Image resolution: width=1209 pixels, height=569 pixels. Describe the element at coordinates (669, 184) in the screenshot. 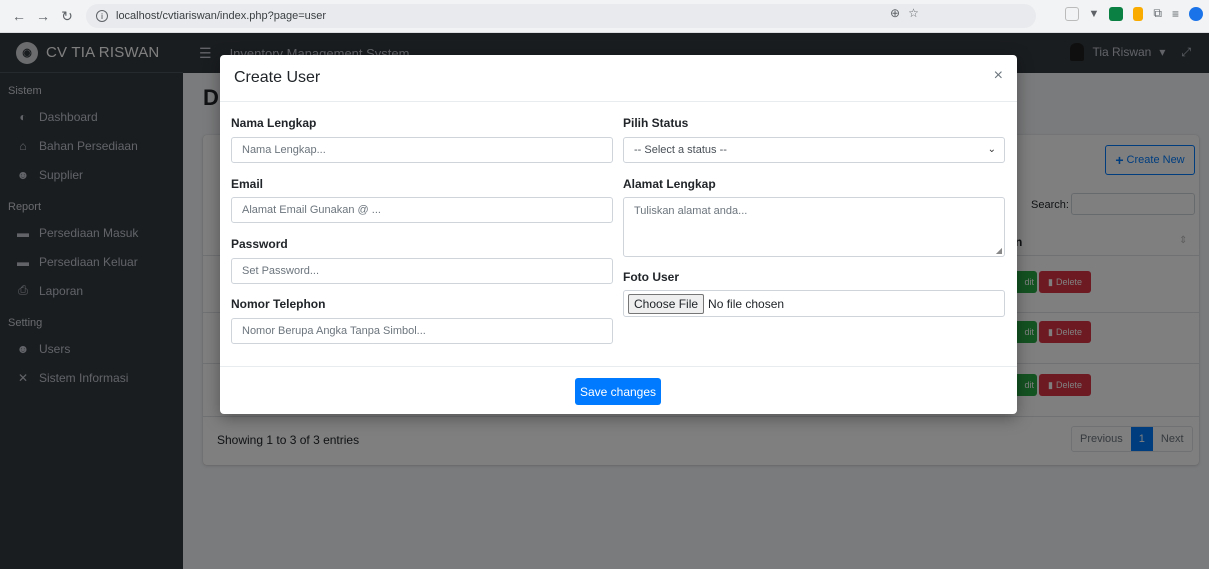

I see `alamat-lengkap-label: Alamat Lengkap` at that location.